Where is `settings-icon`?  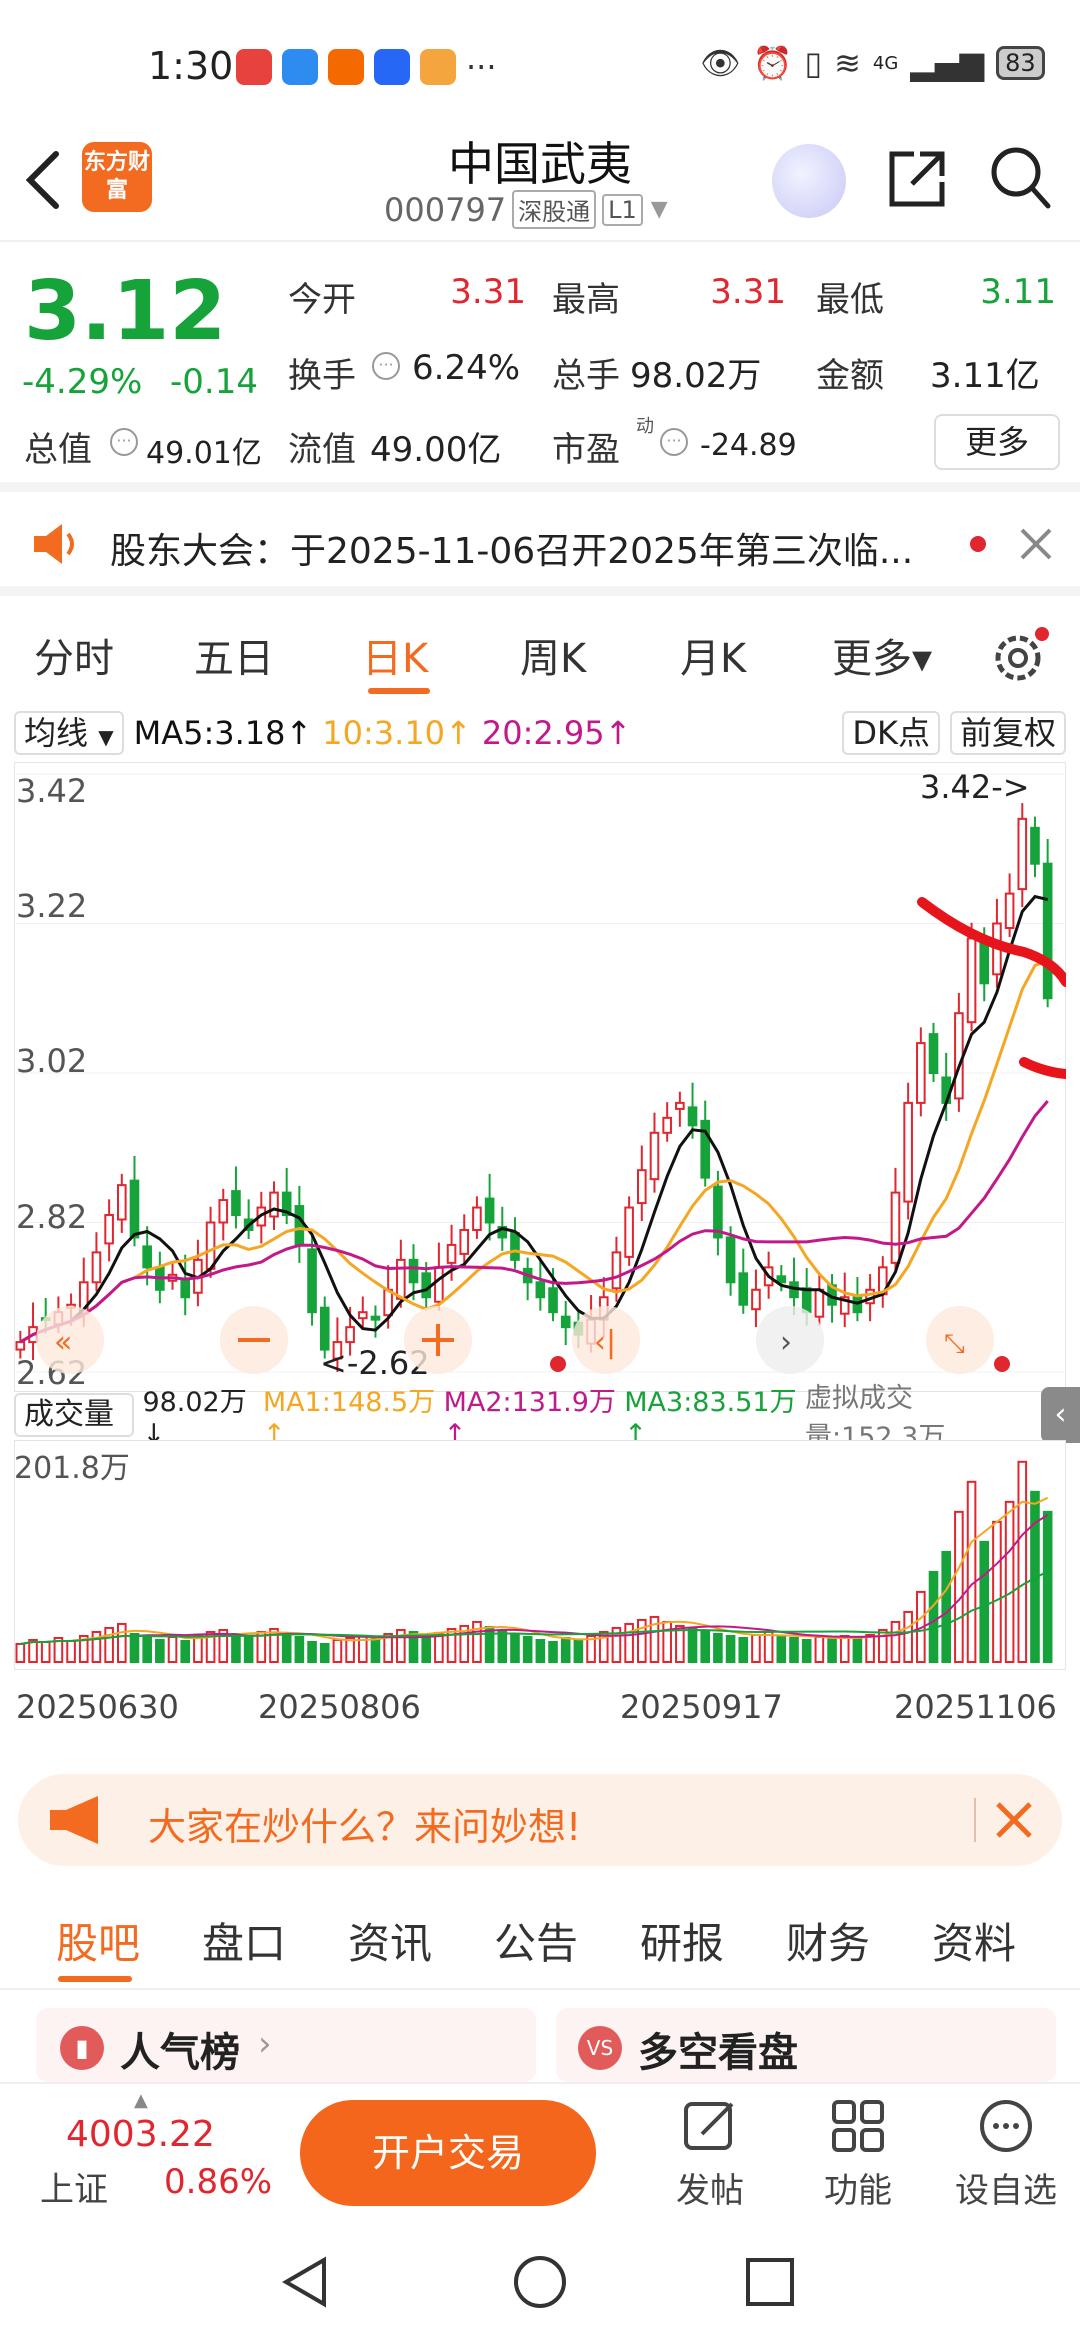
settings-icon is located at coordinates (1020, 656).